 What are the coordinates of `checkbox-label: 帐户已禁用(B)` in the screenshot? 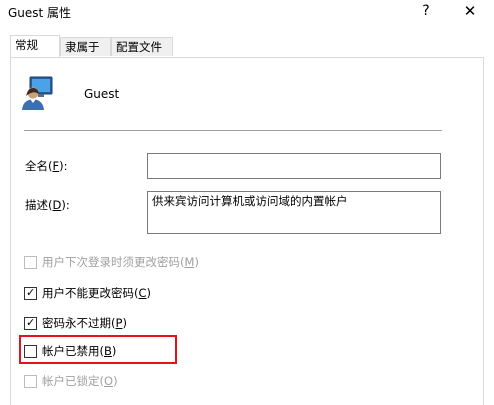 It's located at (79, 351).